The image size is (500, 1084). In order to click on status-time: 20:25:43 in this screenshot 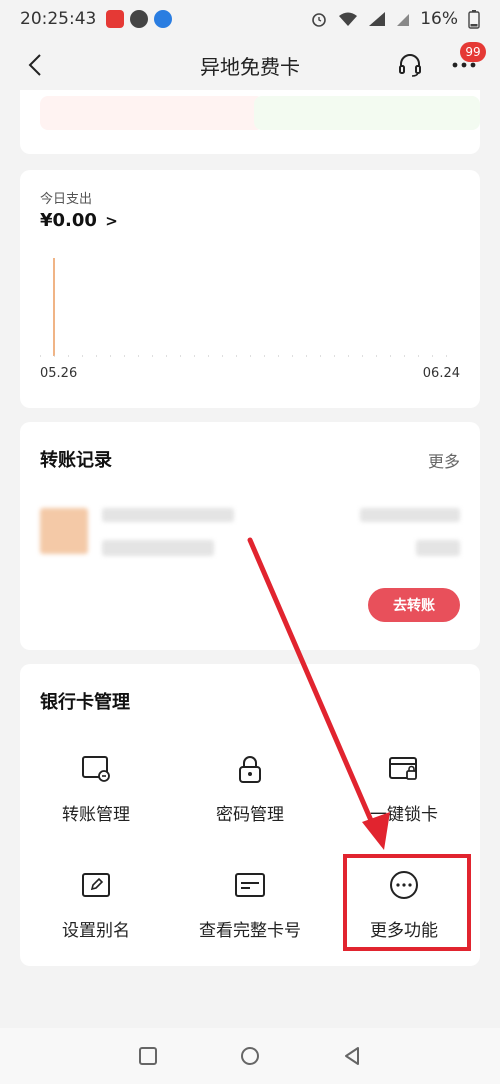, I will do `click(58, 19)`.